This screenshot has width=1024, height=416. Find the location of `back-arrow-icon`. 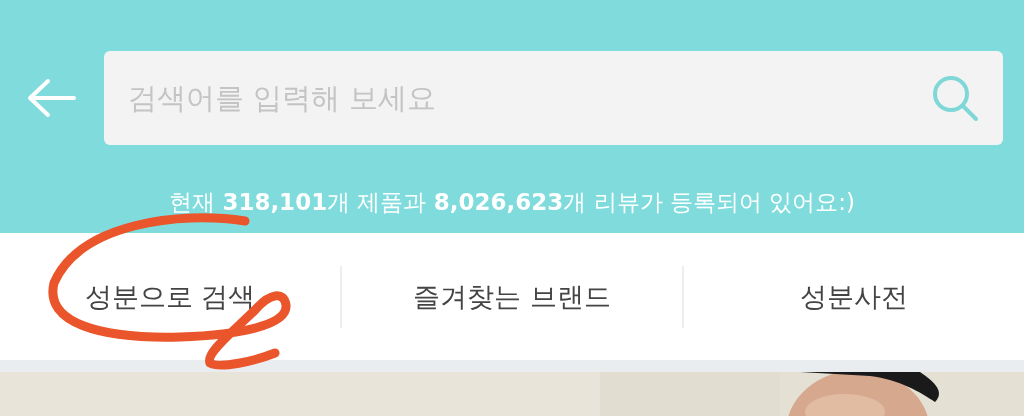

back-arrow-icon is located at coordinates (51, 98).